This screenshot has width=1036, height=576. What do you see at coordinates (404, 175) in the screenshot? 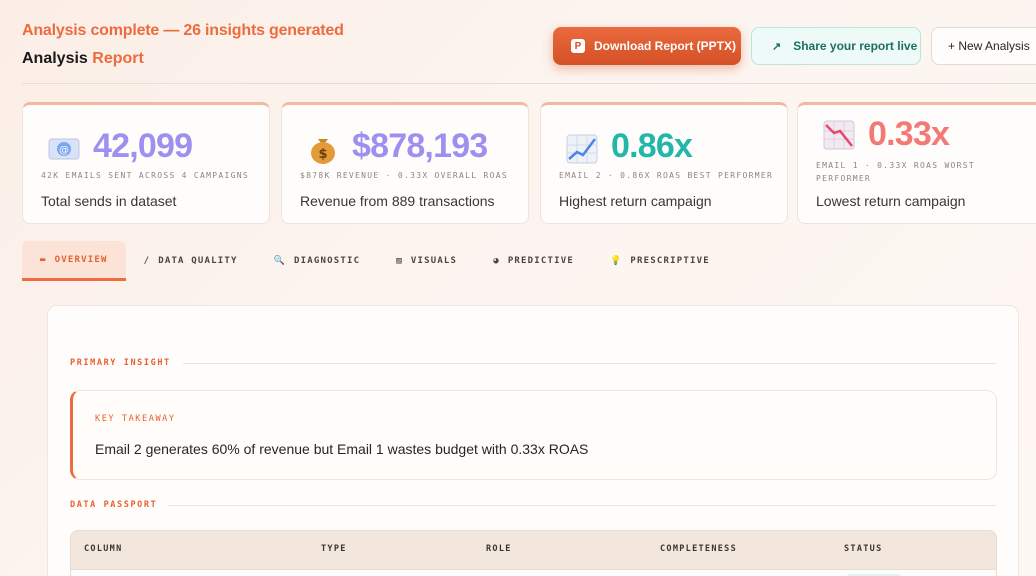
I see `kpi-subtext: $878K revenue · 0.33x overall ROAS` at bounding box center [404, 175].